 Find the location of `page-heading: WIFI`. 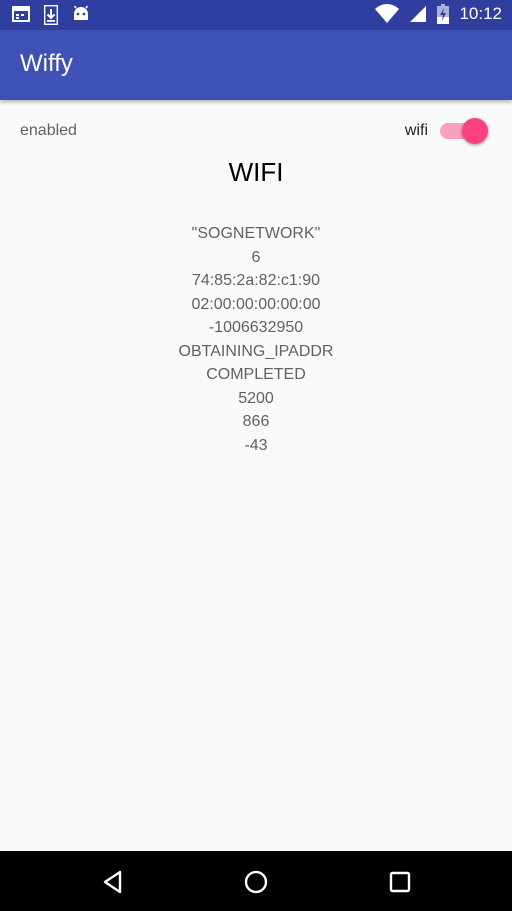

page-heading: WIFI is located at coordinates (256, 172).